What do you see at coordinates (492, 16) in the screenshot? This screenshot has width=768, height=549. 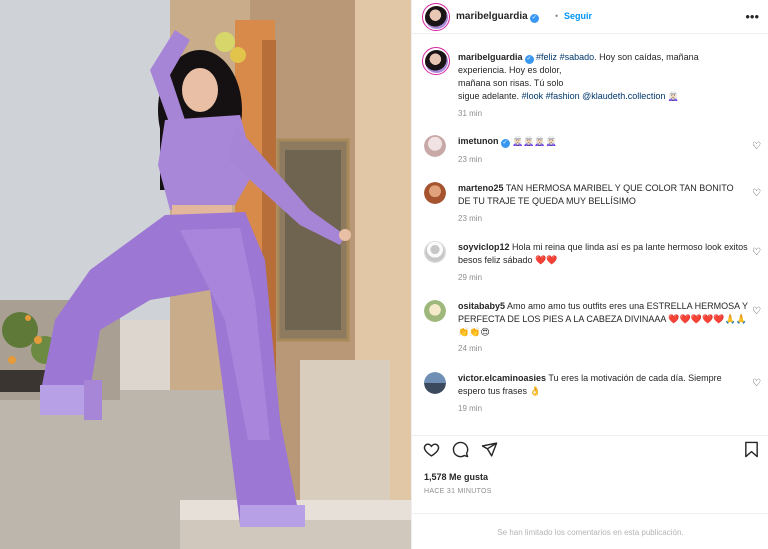 I see `author-username-text: maribelguardia` at bounding box center [492, 16].